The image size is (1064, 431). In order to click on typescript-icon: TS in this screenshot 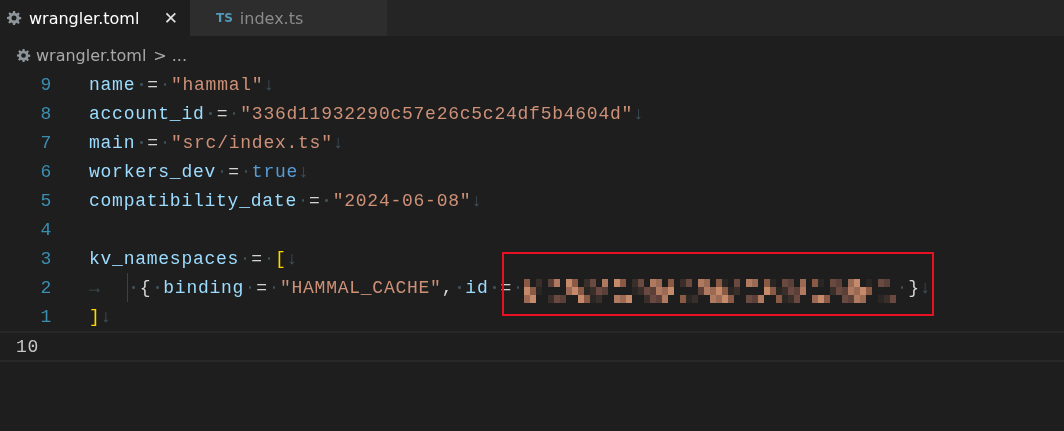, I will do `click(224, 18)`.